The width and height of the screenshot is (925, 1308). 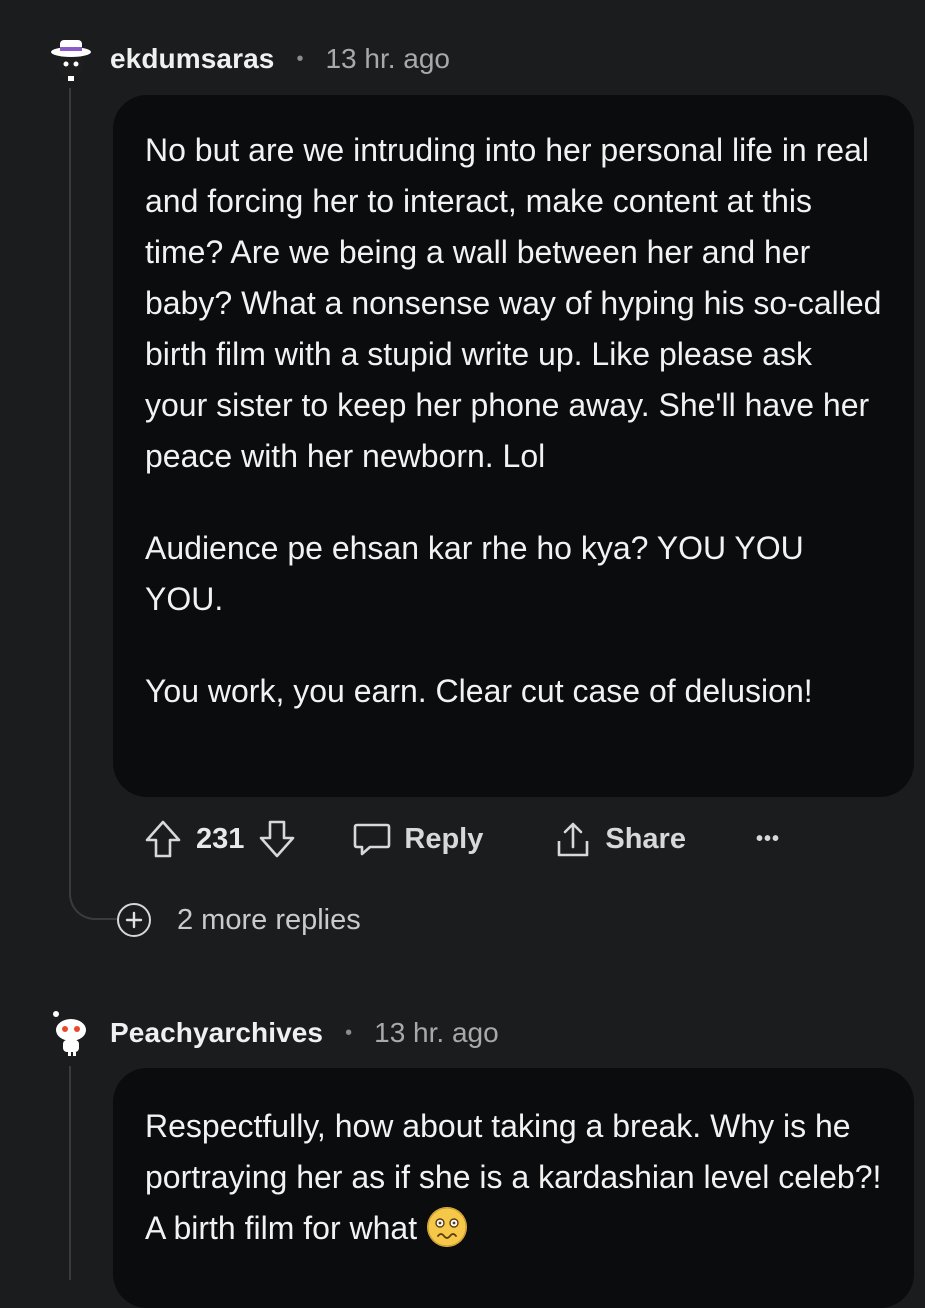 I want to click on share-button: Share, so click(x=619, y=839).